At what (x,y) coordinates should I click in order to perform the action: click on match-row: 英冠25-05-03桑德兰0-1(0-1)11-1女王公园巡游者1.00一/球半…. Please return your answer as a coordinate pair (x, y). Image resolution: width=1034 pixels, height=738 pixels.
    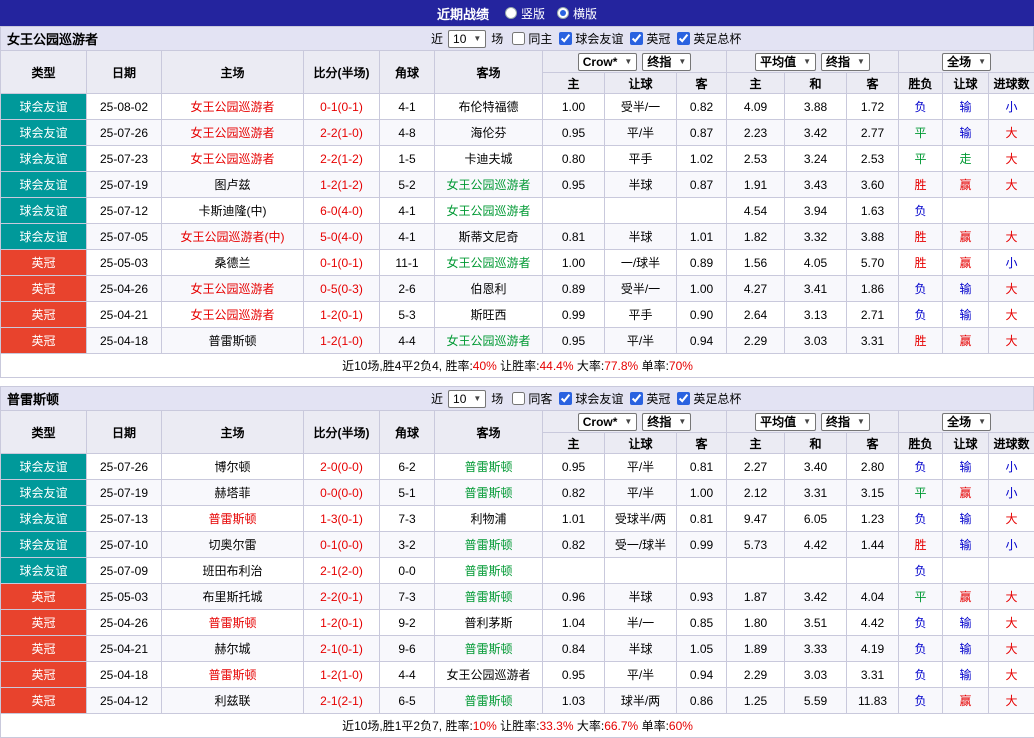
    Looking at the image, I should click on (517, 263).